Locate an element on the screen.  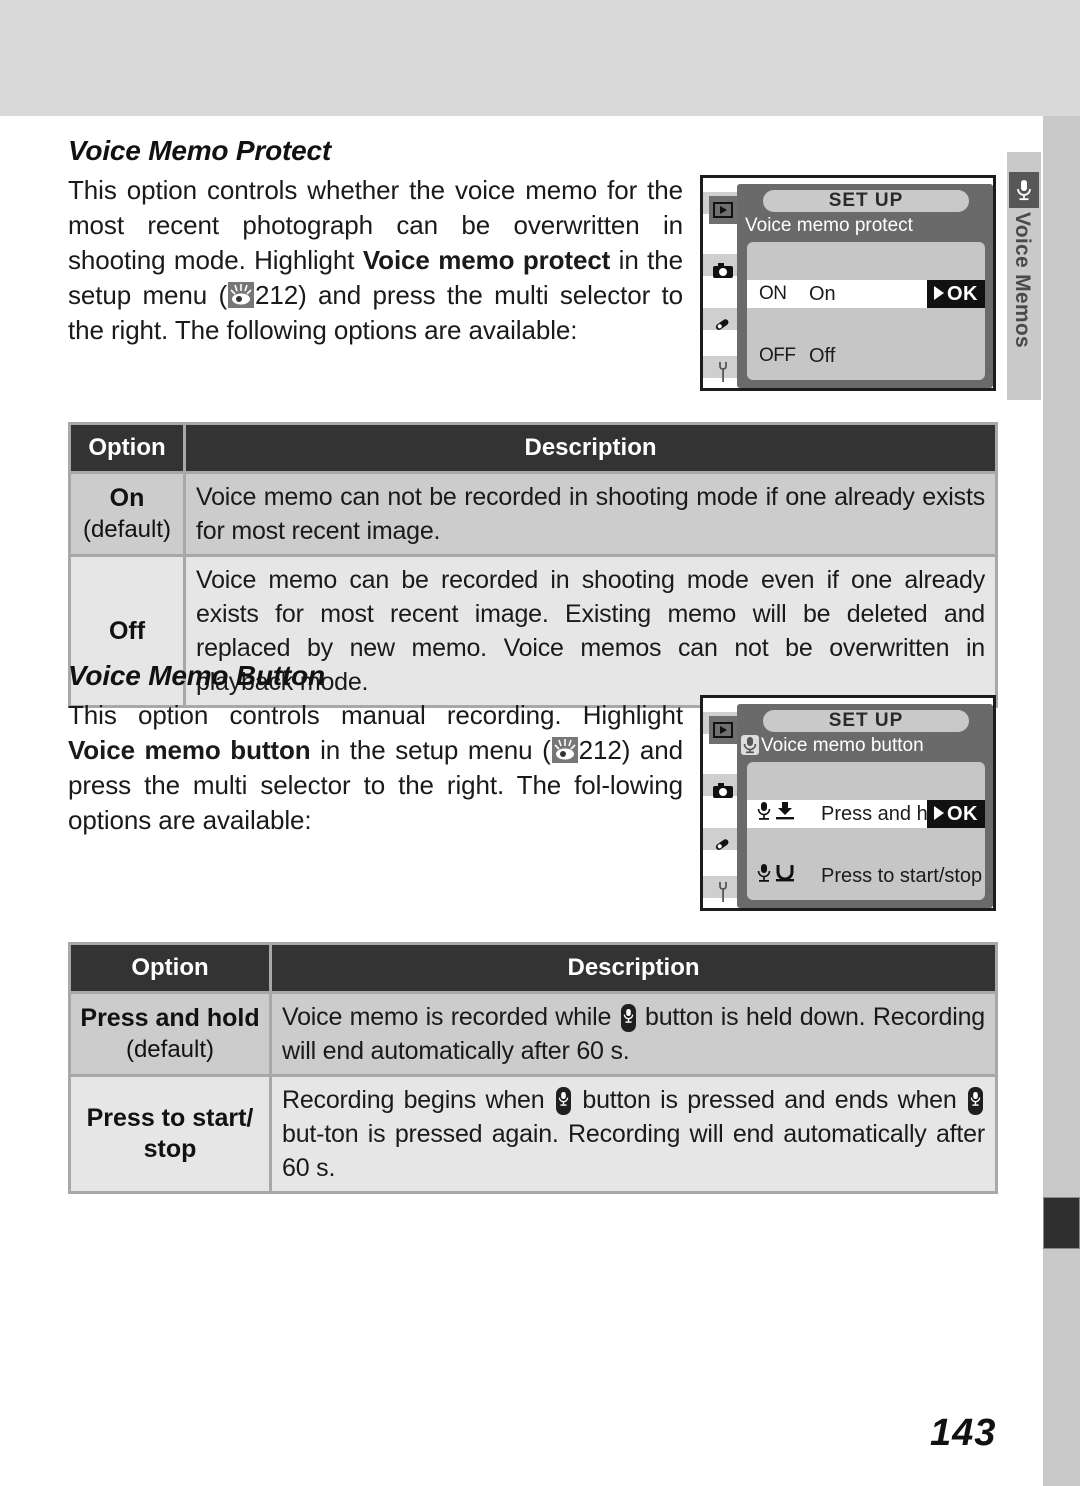
paragraph-text-part: in the setup menu ( is located at coordinates (430, 750).